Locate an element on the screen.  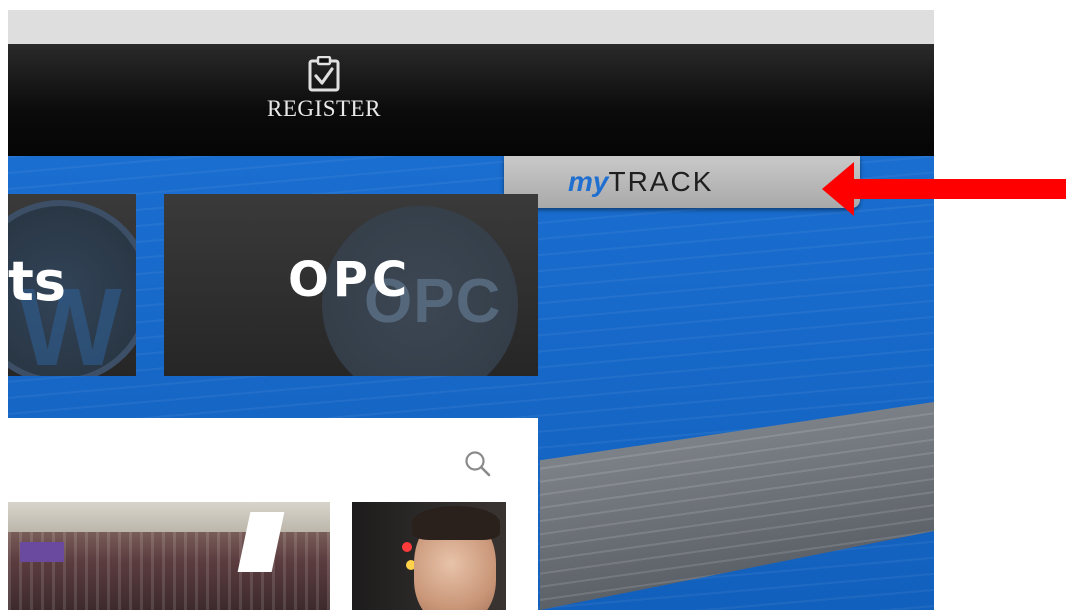
tile-opc-label: OPC is located at coordinates (350, 280).